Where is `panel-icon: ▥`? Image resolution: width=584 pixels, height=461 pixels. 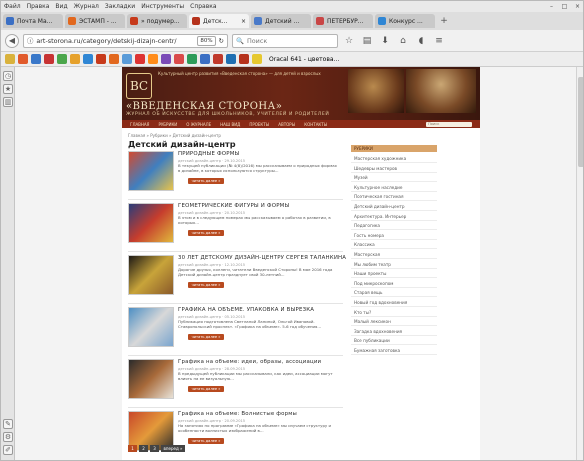
panel-icon: ▥ is located at coordinates (8, 102).